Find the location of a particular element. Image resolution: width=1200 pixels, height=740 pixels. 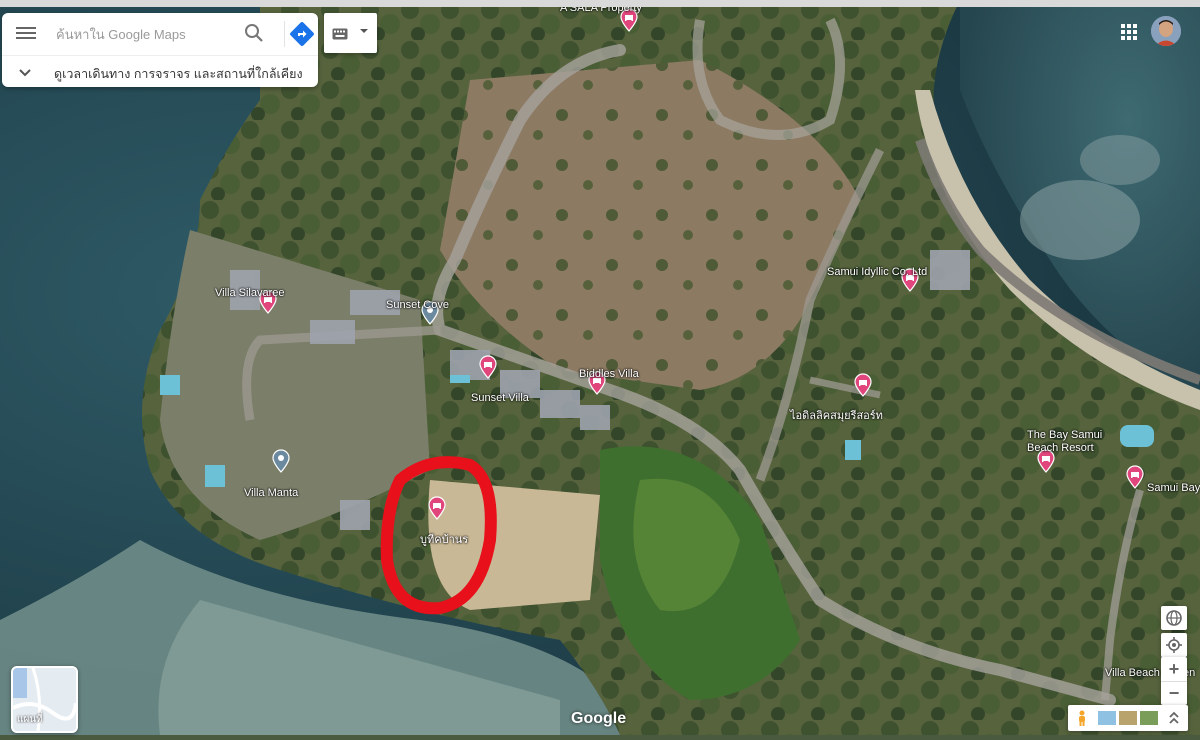

browser-edge is located at coordinates (600, 3).